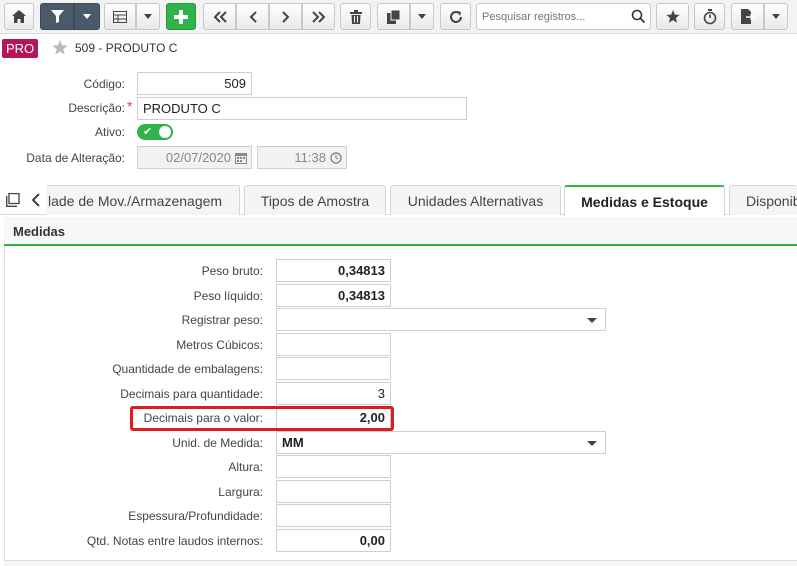  I want to click on required-asterisk: *, so click(130, 106).